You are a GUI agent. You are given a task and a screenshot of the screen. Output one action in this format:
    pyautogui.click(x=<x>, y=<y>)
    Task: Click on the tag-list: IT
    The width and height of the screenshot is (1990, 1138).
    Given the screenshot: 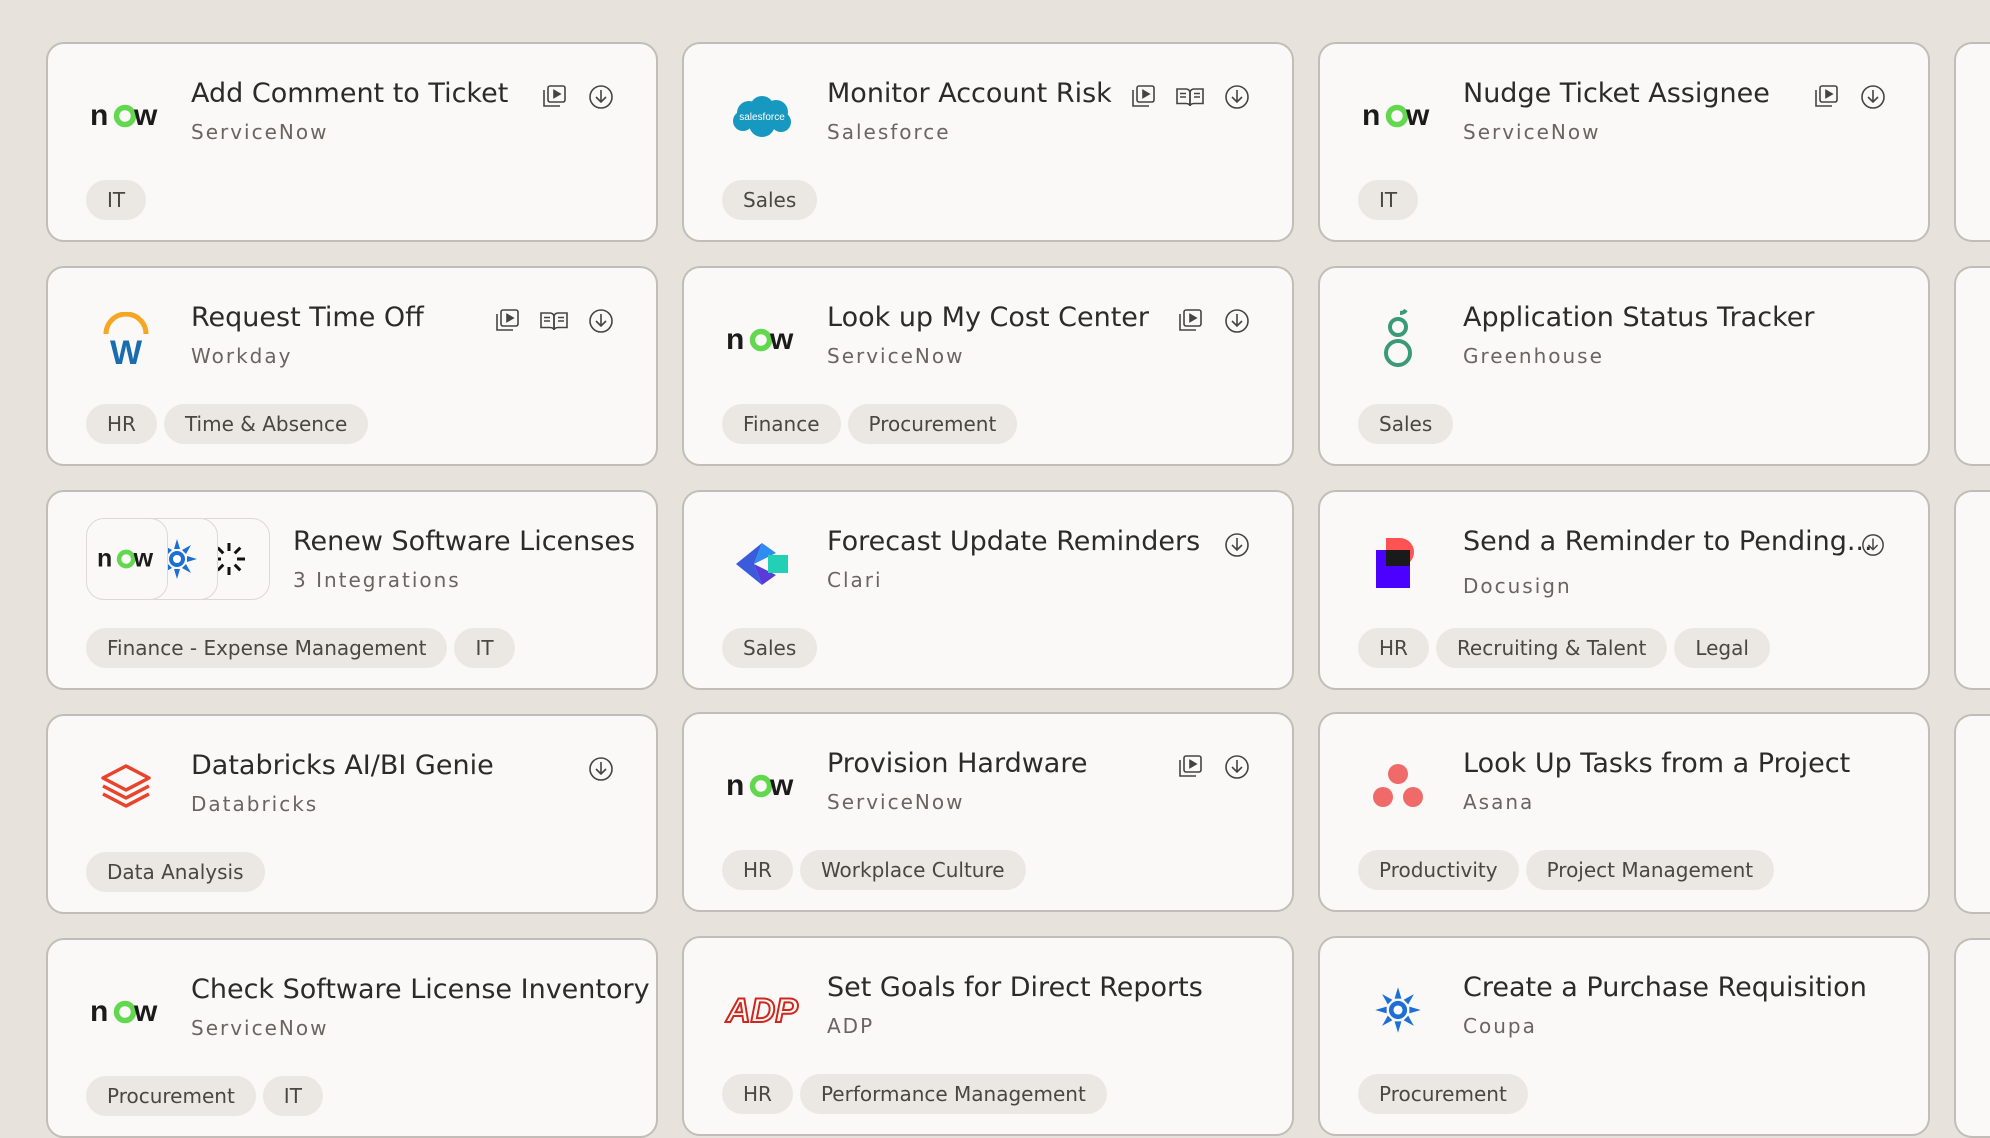 What is the action you would take?
    pyautogui.click(x=116, y=200)
    